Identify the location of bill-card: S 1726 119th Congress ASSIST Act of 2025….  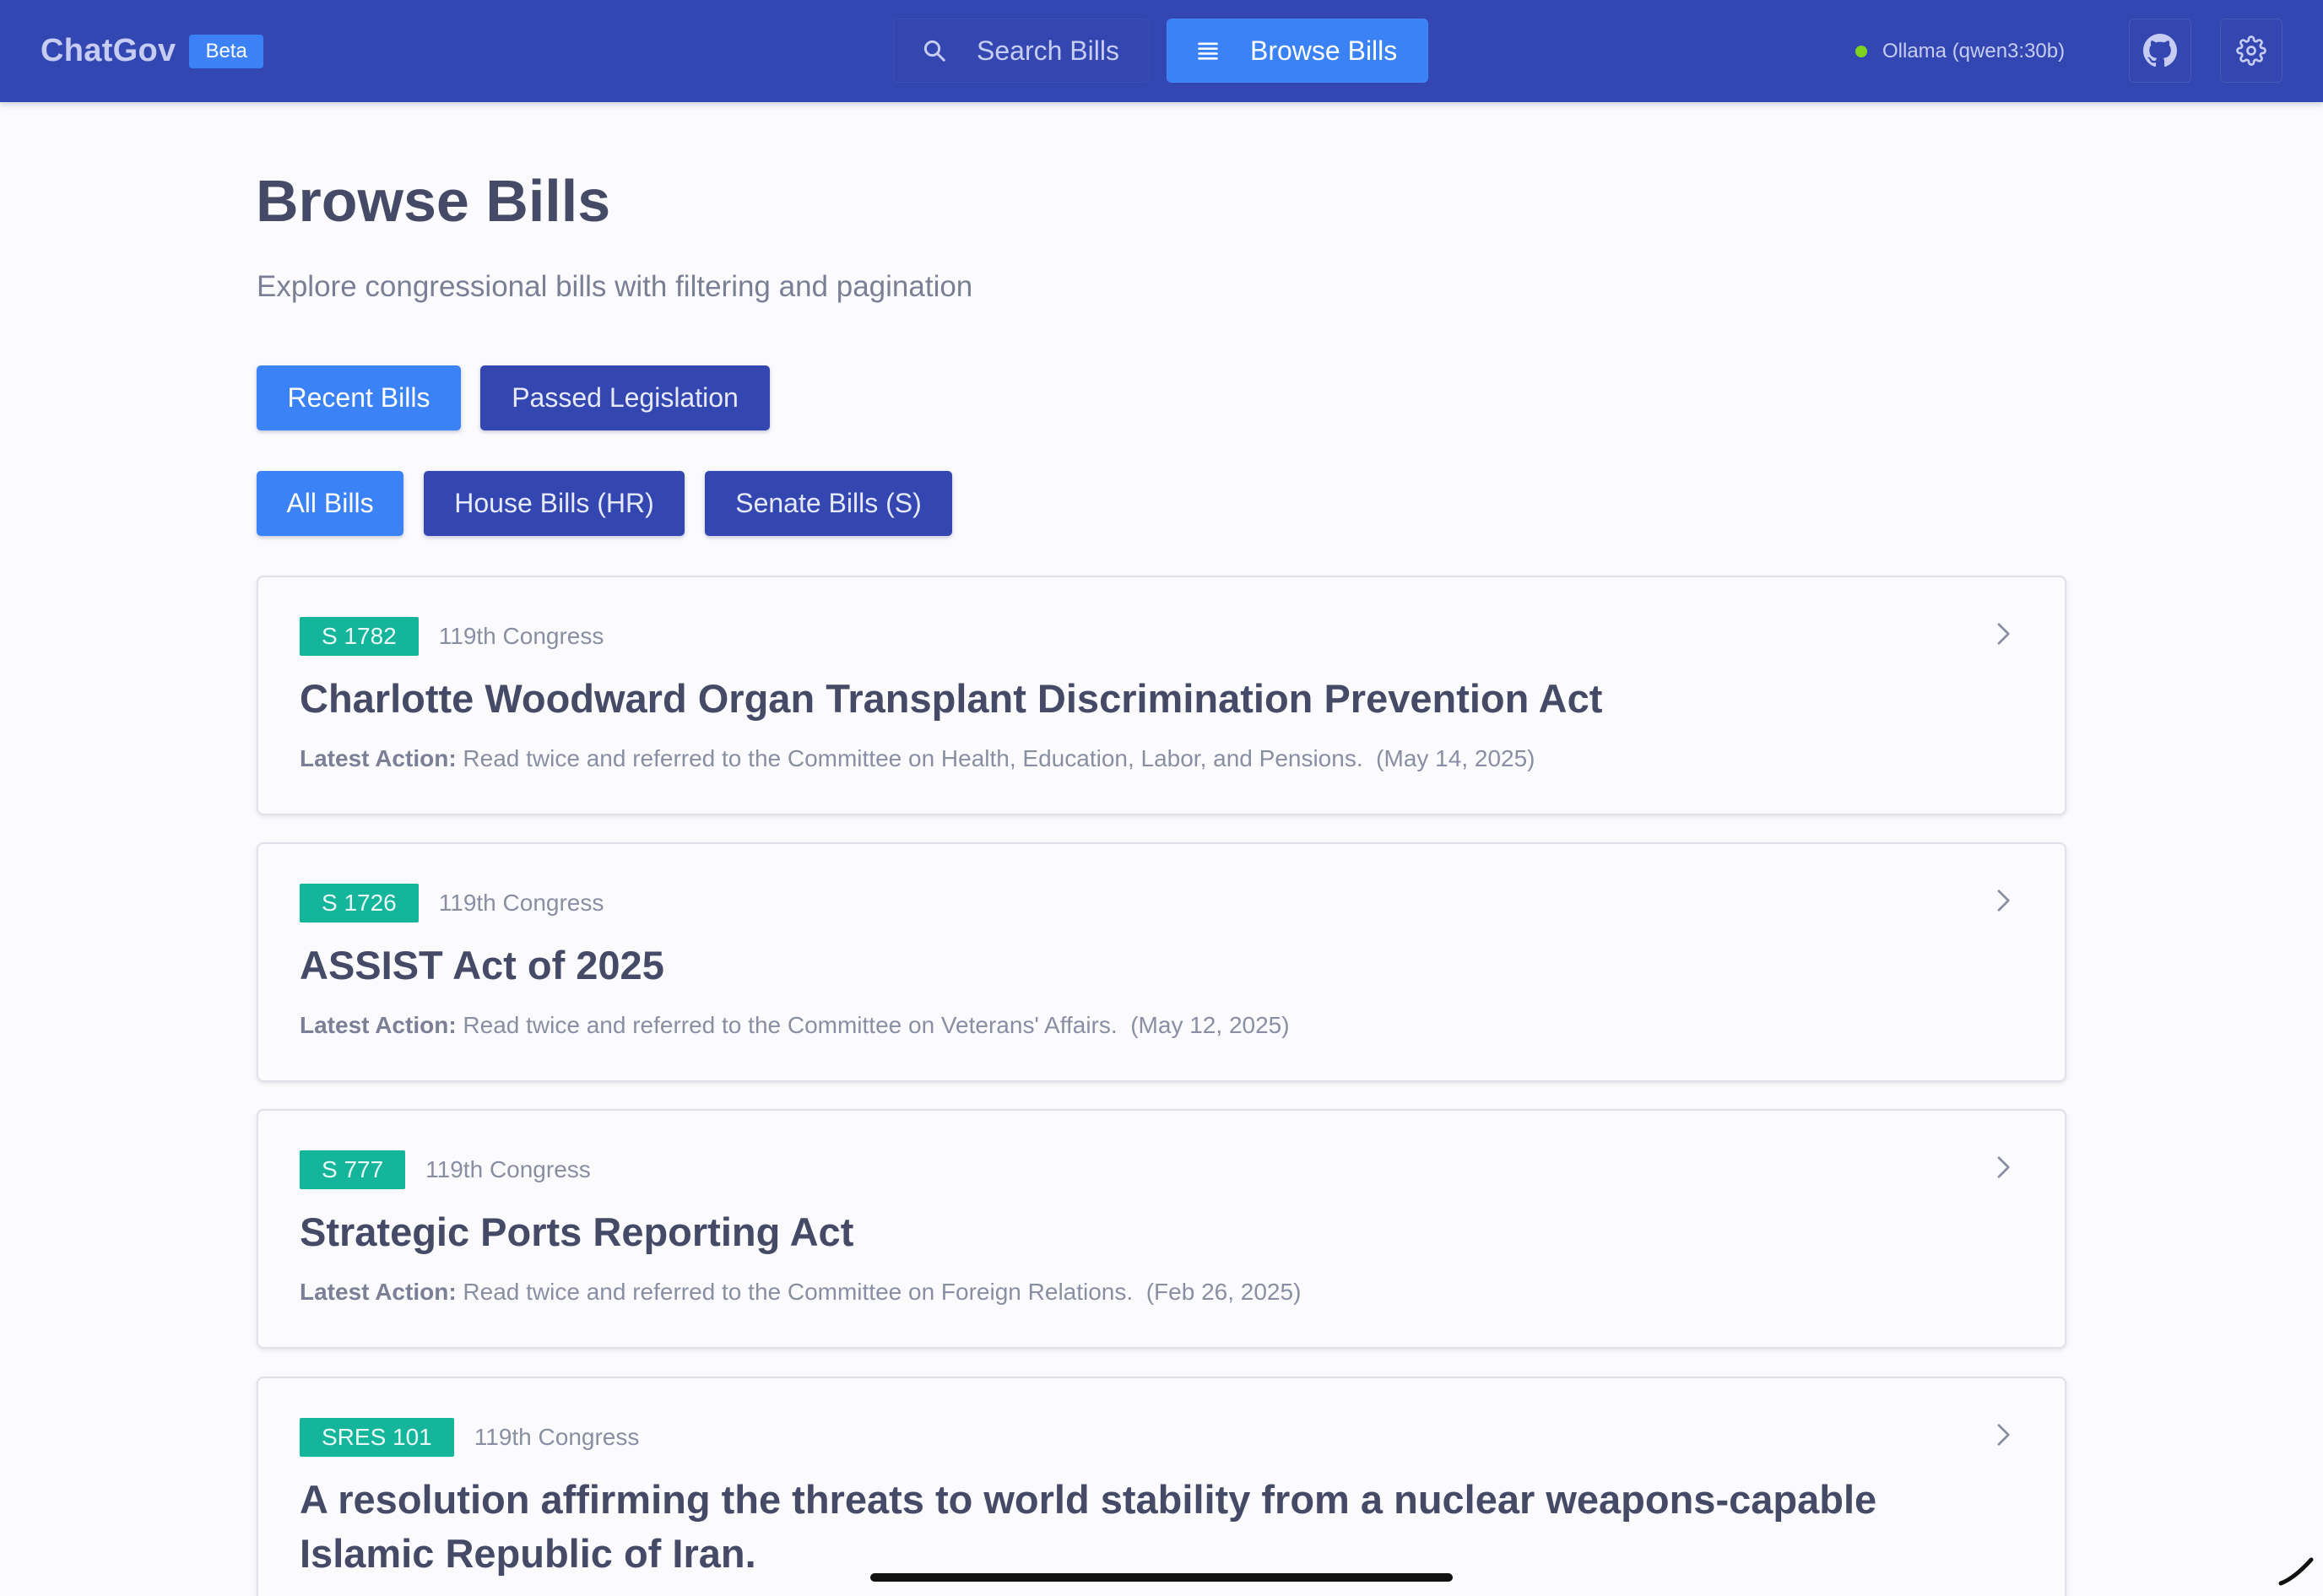
(1161, 962).